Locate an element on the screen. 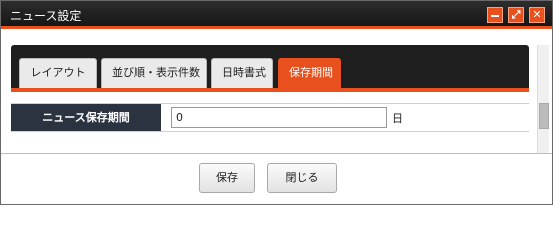 The width and height of the screenshot is (553, 240). expand-icon: ⤢ is located at coordinates (516, 14).